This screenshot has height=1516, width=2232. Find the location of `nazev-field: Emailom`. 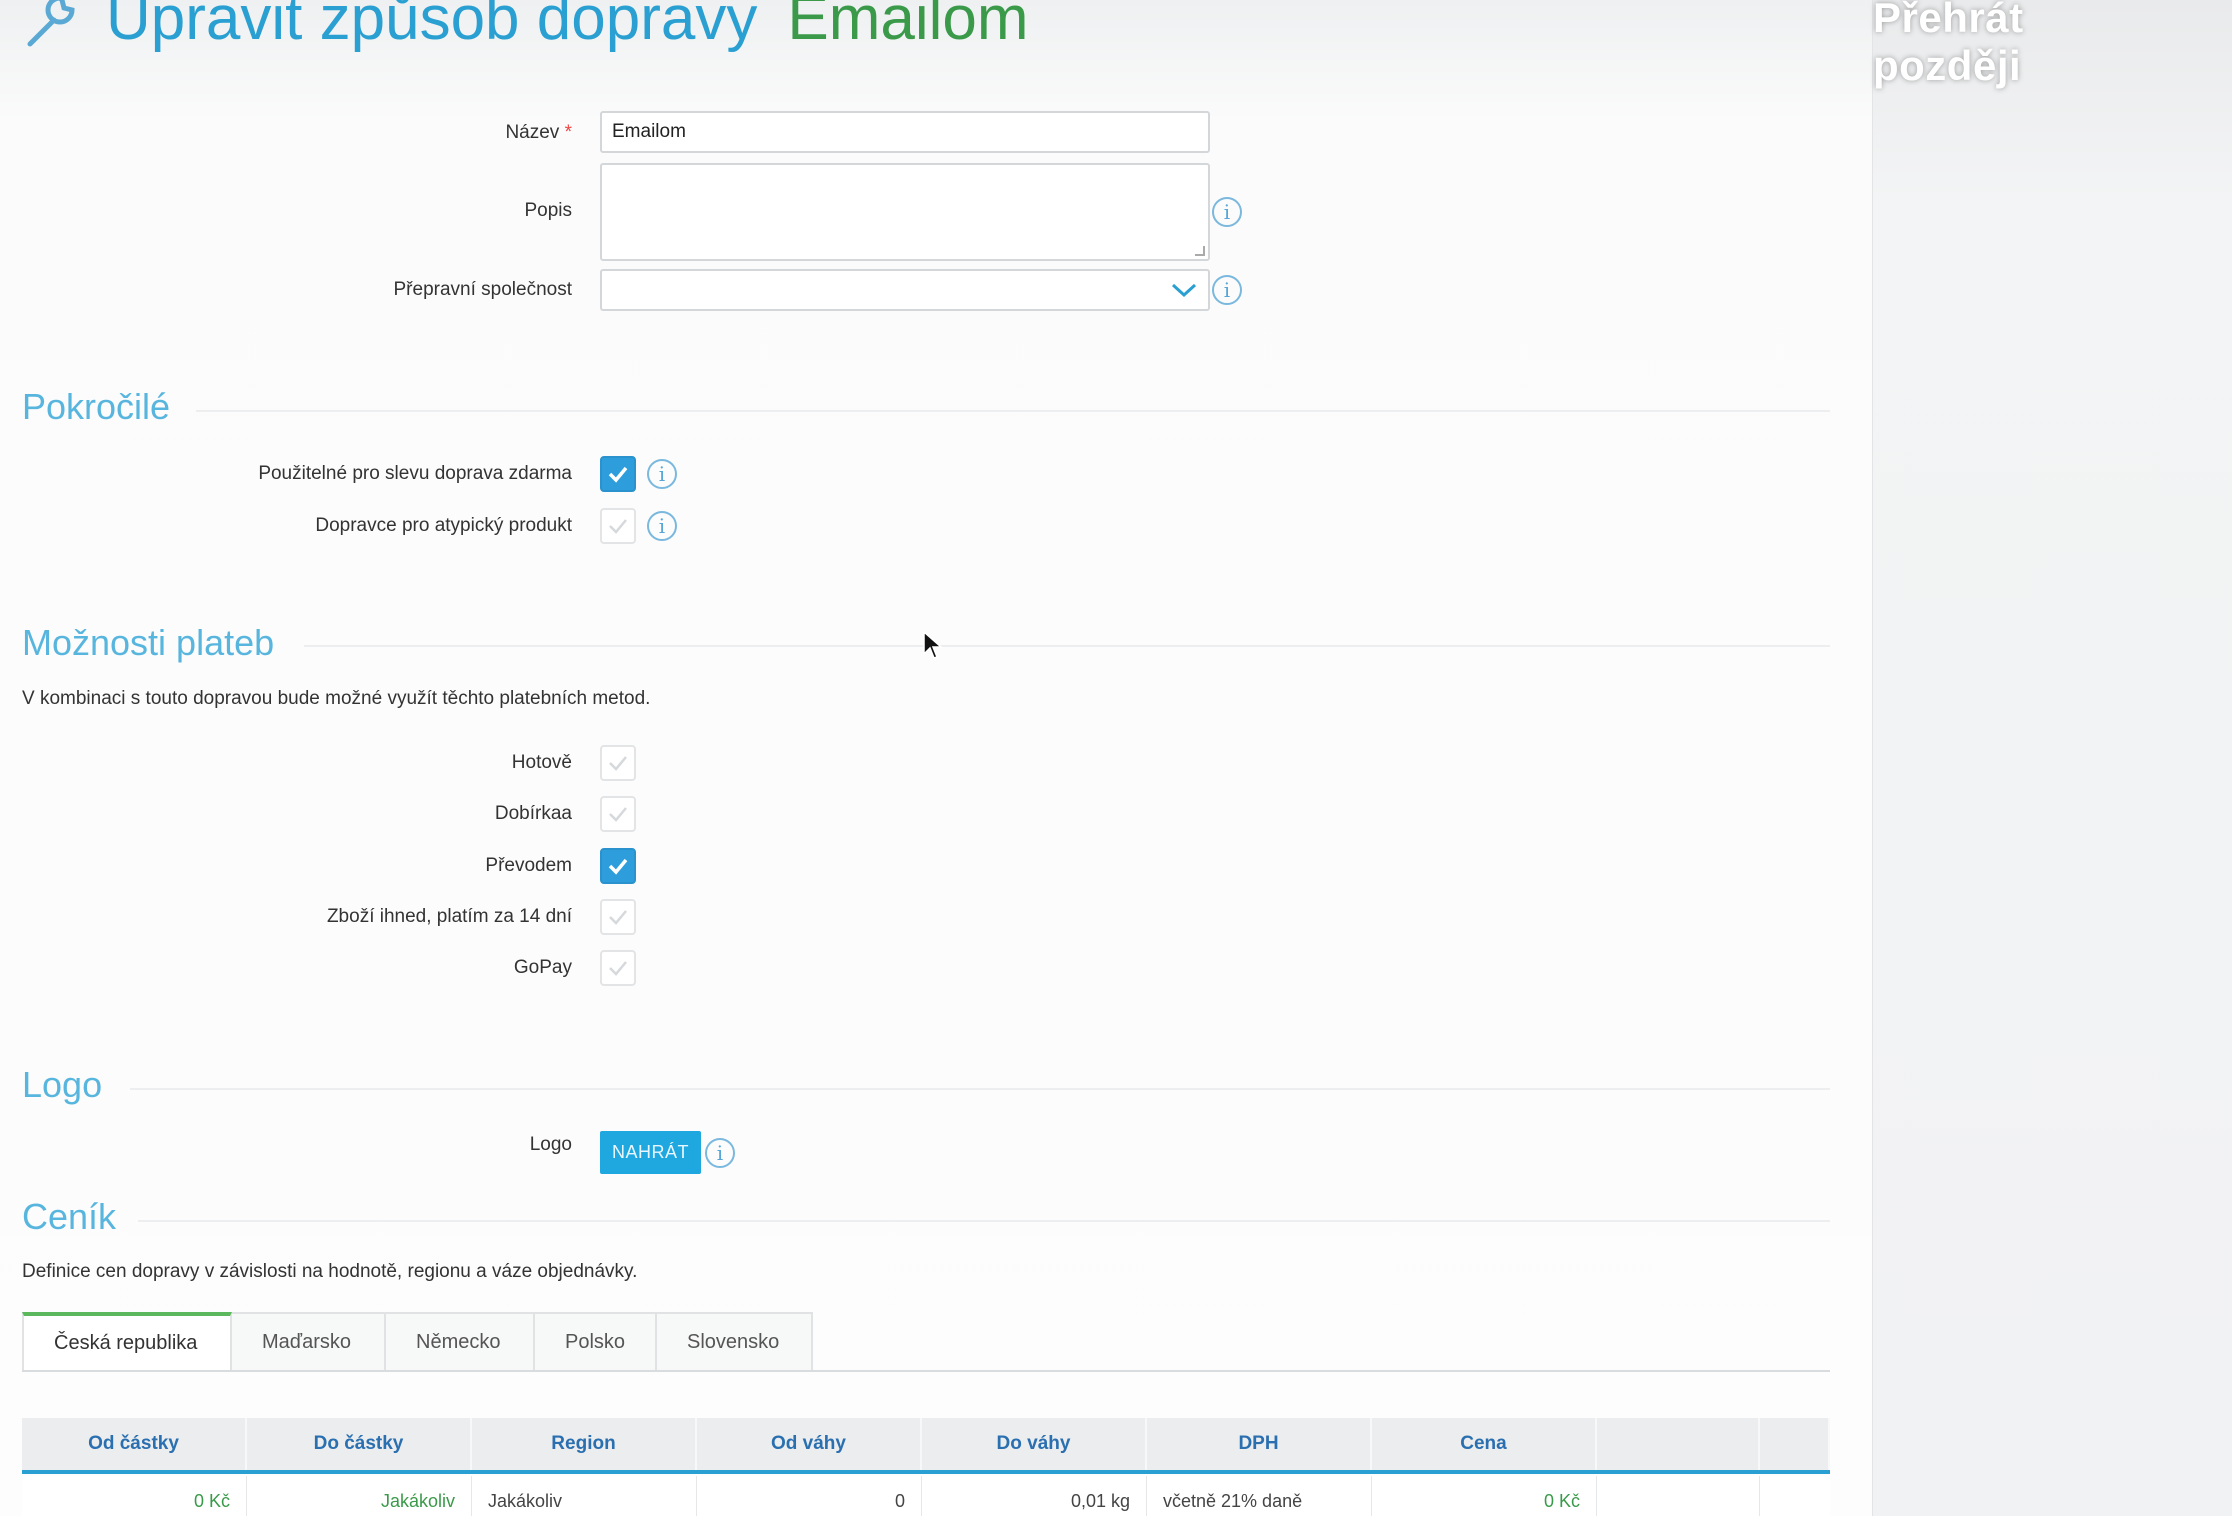

nazev-field: Emailom is located at coordinates (905, 132).